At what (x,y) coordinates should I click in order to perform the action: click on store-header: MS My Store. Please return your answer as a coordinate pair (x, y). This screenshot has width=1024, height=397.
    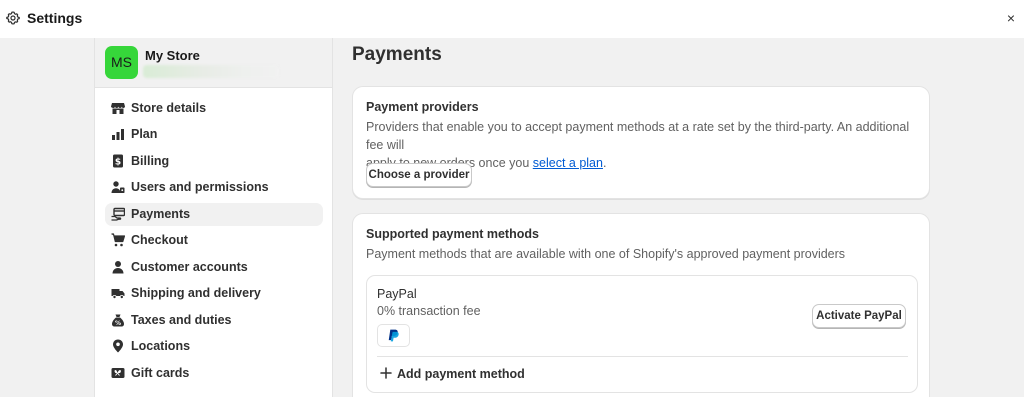
    Looking at the image, I should click on (213, 63).